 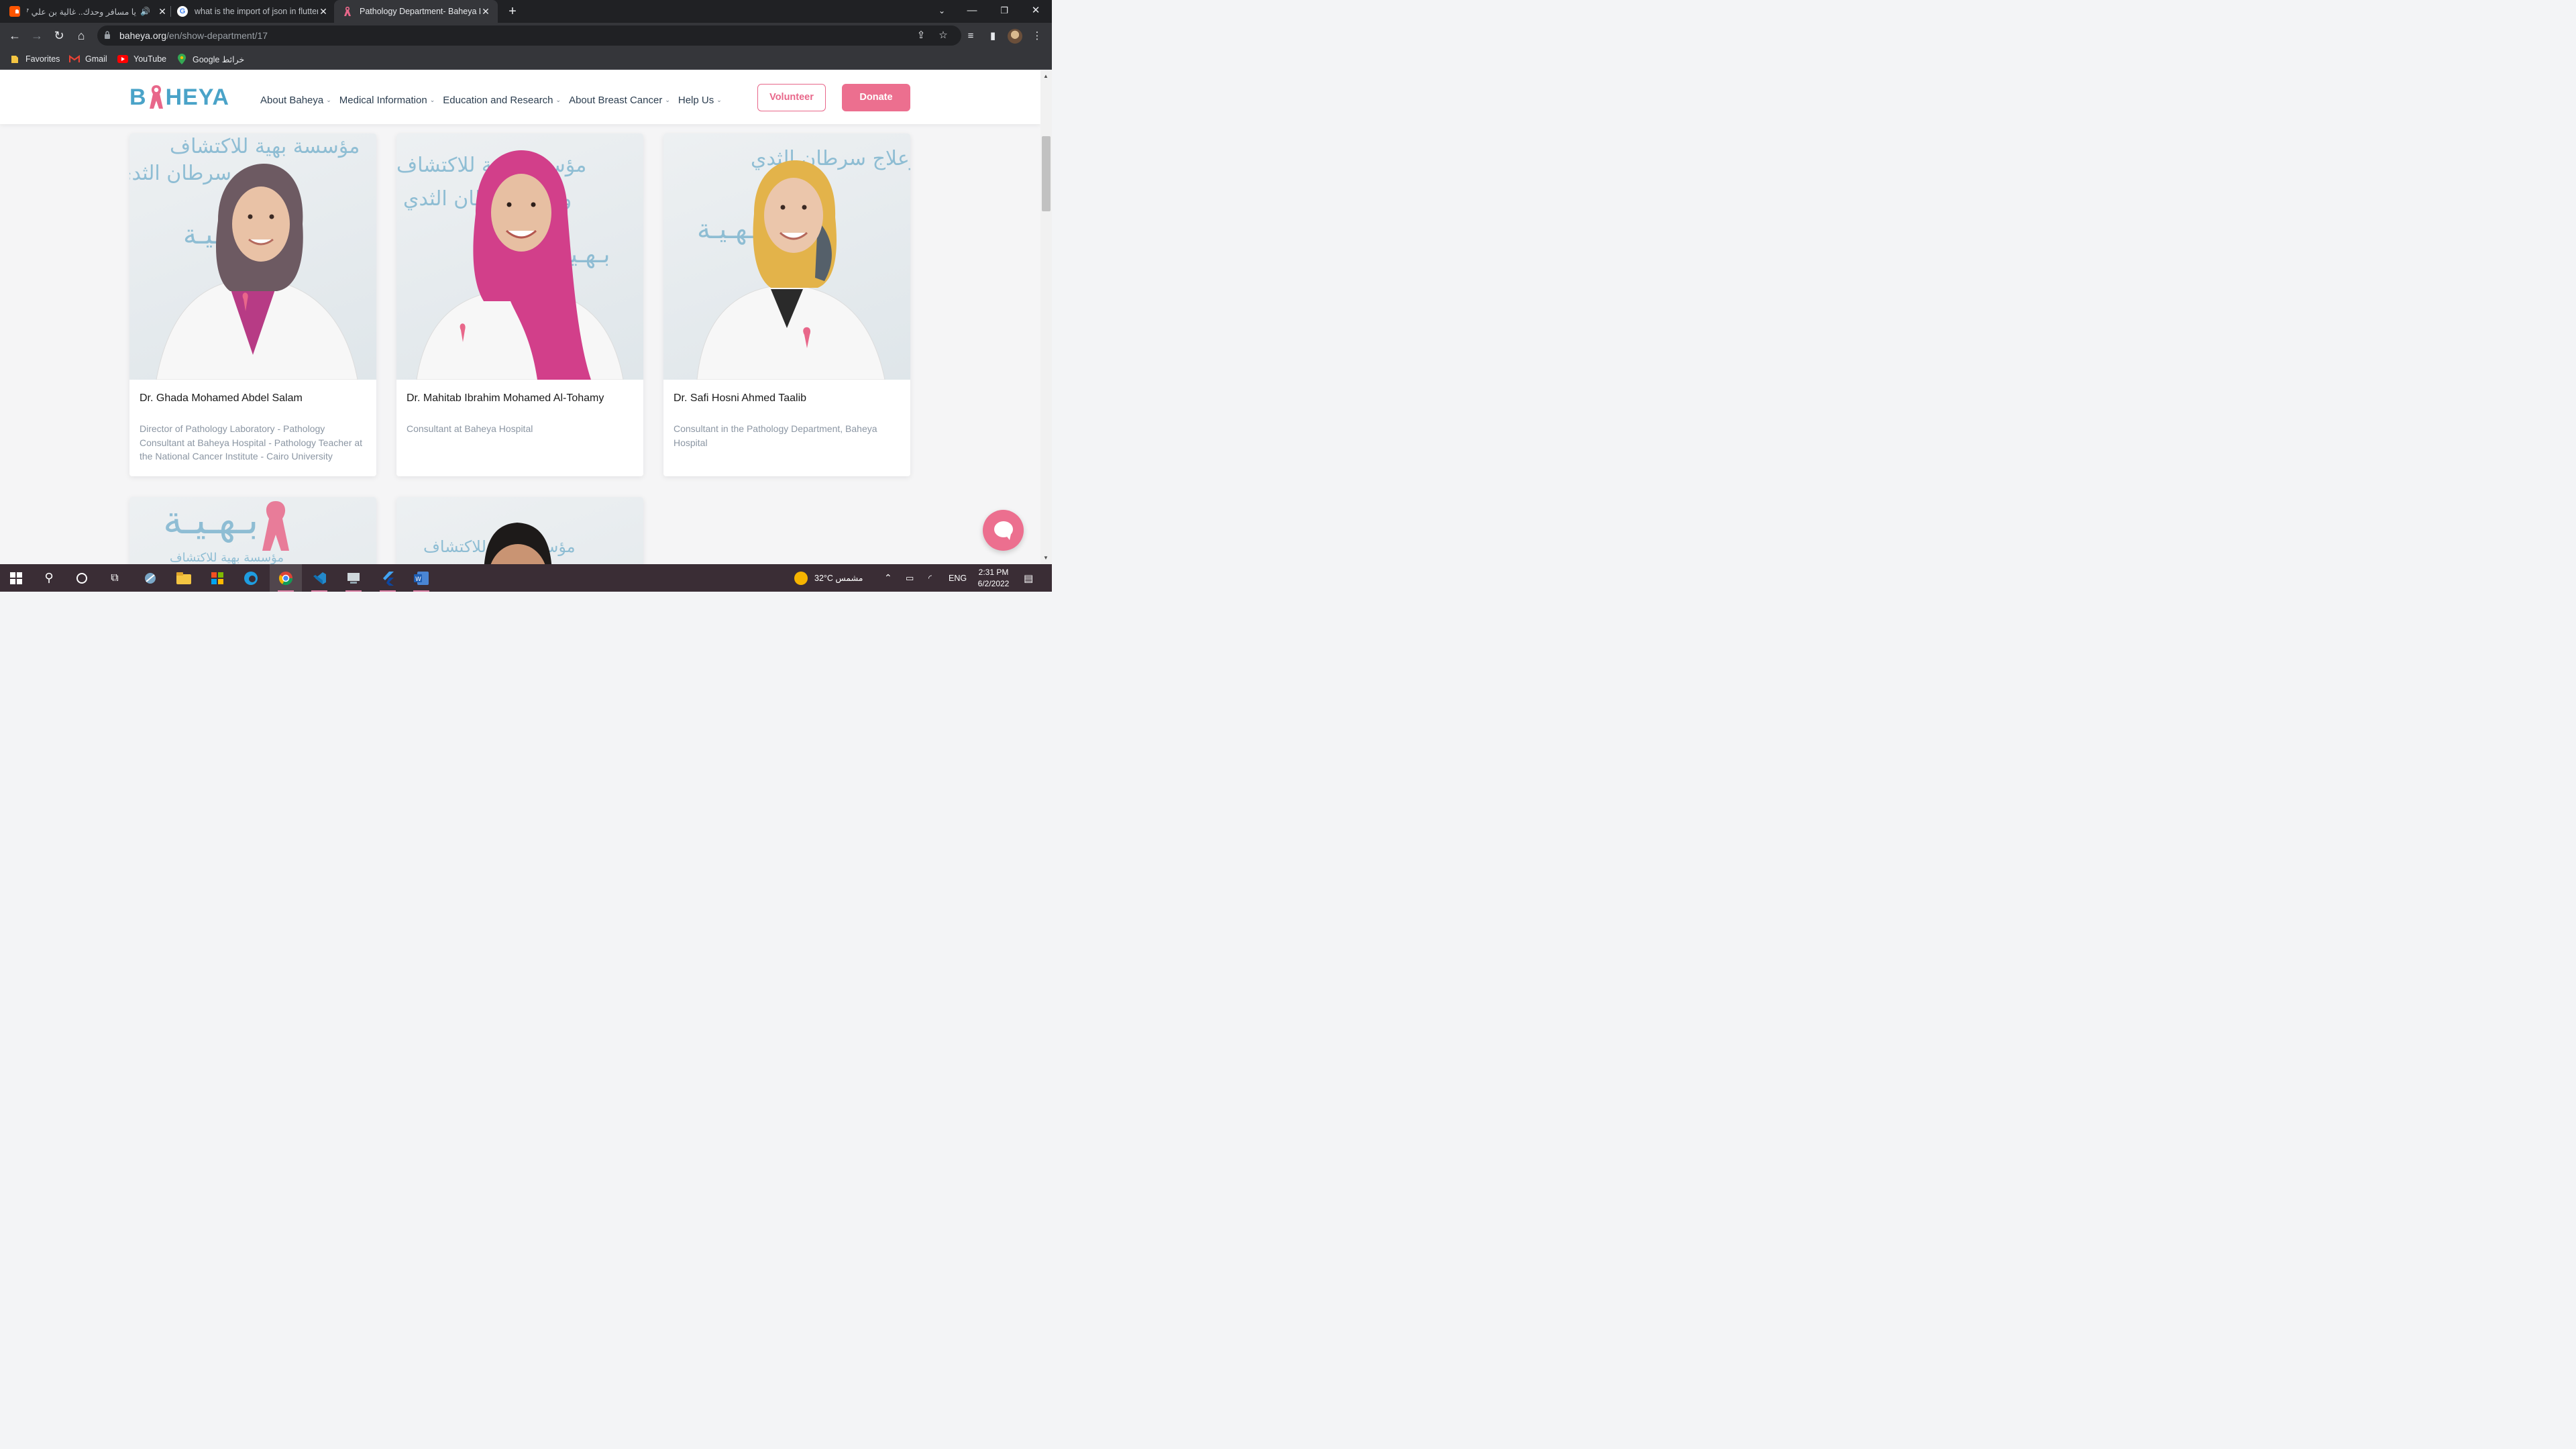 I want to click on bookmarks-bar: Favorites Gmail YouTube Google خرائط, so click(x=526, y=59).